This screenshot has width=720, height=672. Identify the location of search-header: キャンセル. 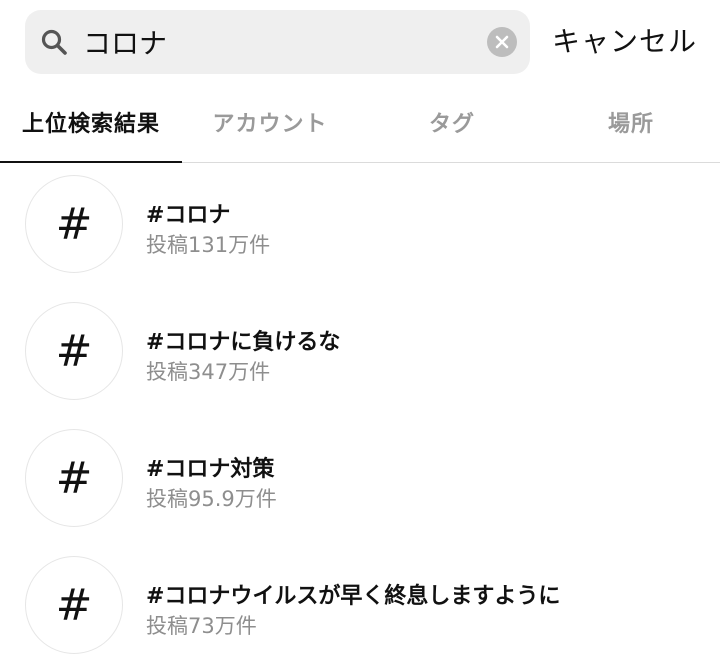
(360, 45).